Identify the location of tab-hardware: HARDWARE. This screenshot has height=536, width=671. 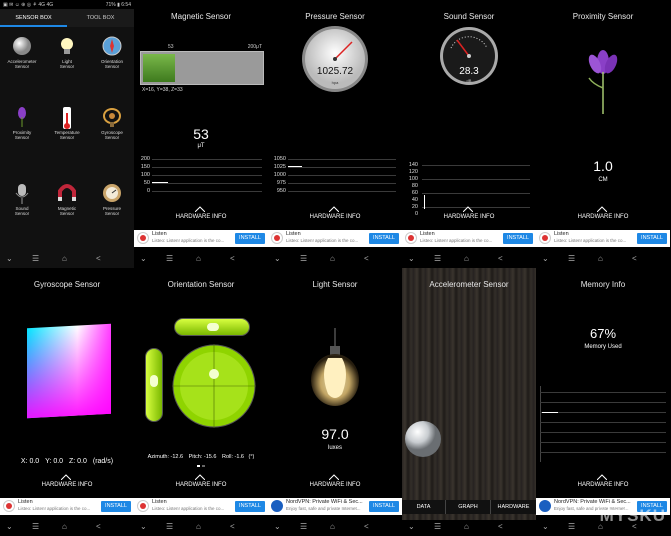
(513, 507).